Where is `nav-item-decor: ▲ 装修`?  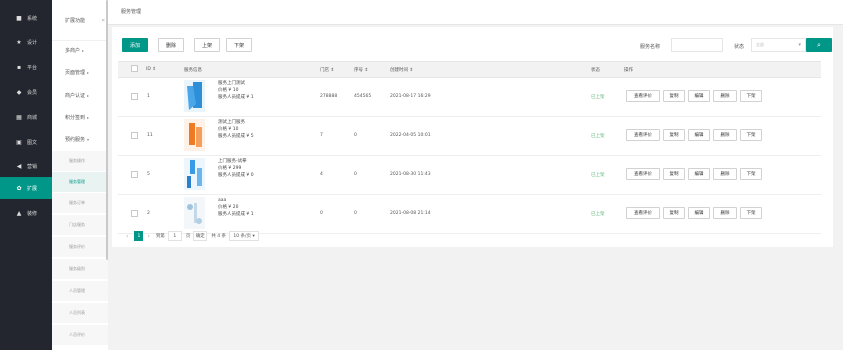 nav-item-decor: ▲ 装修 is located at coordinates (26, 213).